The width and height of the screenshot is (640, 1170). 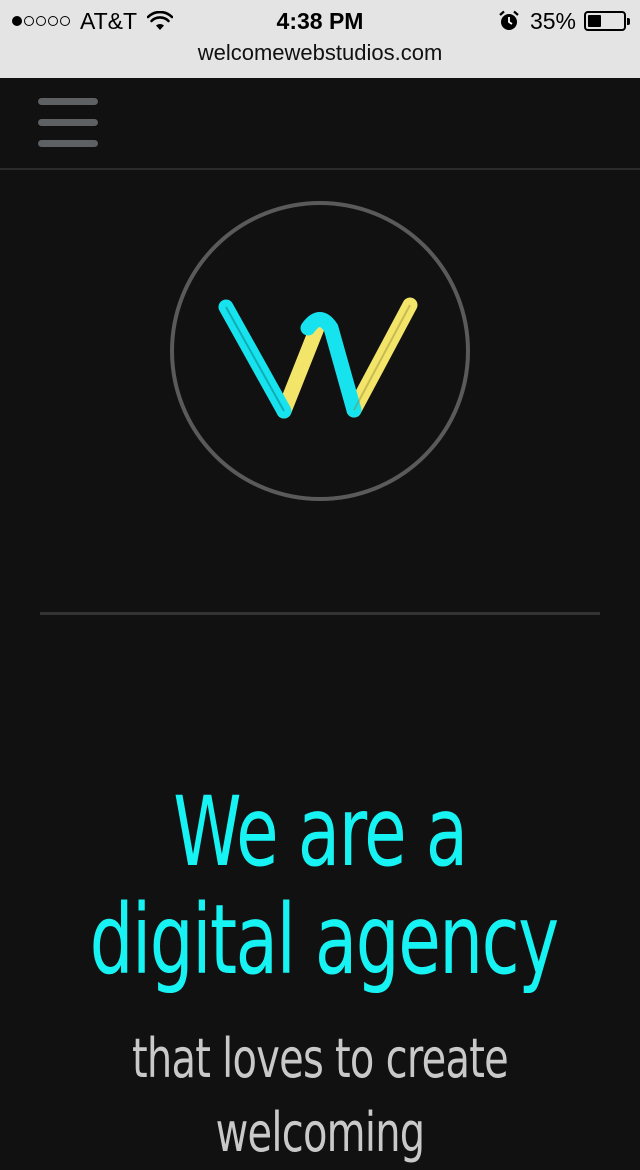 I want to click on hero-subheadline: that loves to create welcoming, so click(x=320, y=1096).